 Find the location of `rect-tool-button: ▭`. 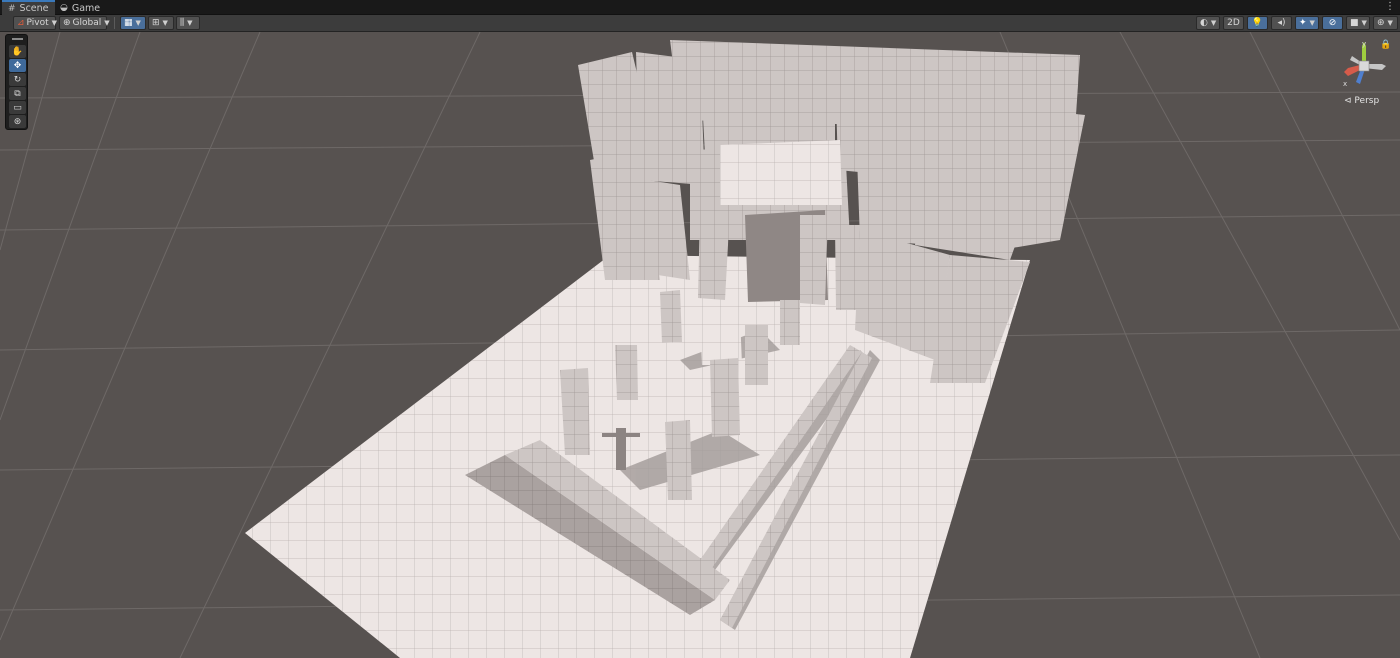

rect-tool-button: ▭ is located at coordinates (17, 107).